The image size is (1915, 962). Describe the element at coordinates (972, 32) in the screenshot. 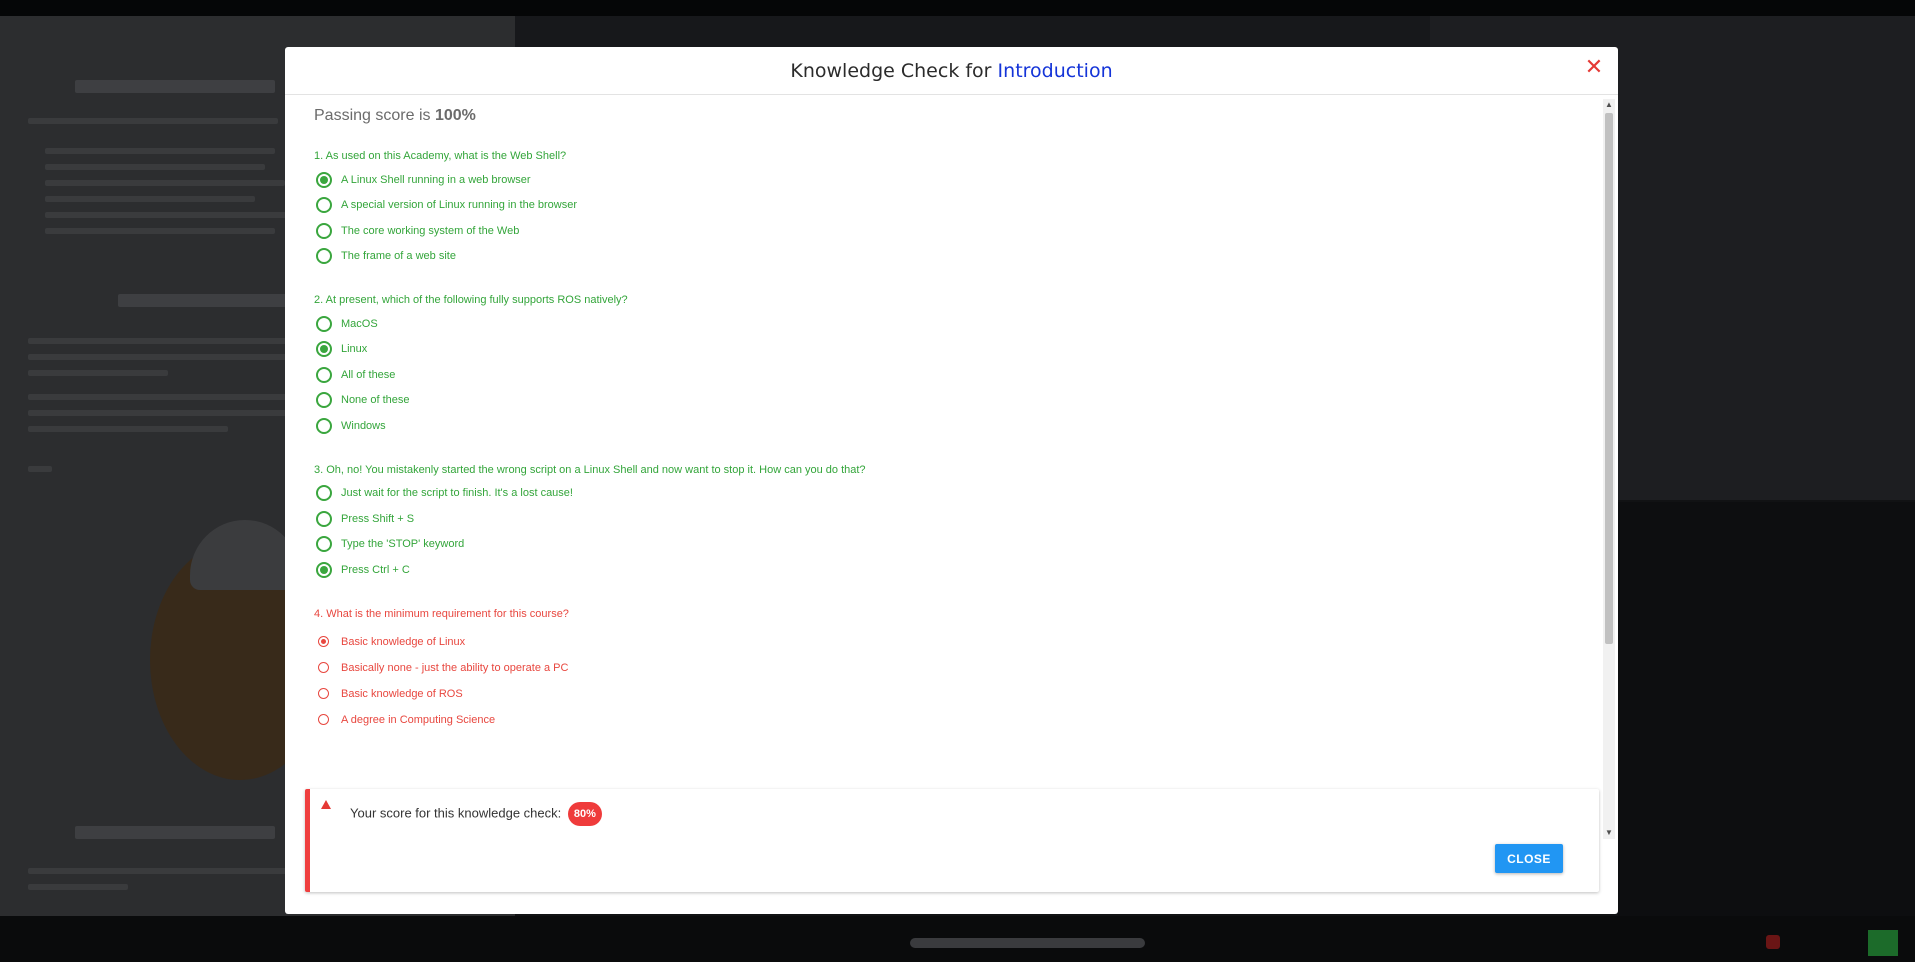

I see `background-ide-toolbar` at that location.